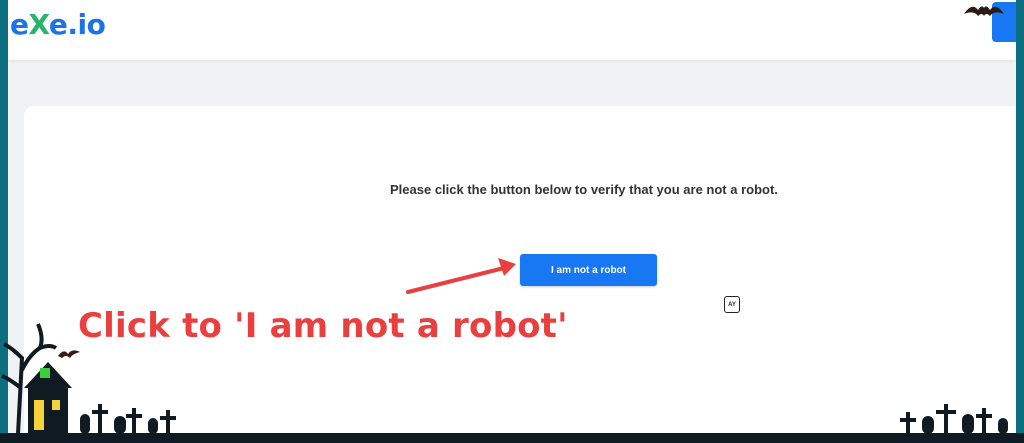  I want to click on logo-suffix: e.io, so click(77, 24).